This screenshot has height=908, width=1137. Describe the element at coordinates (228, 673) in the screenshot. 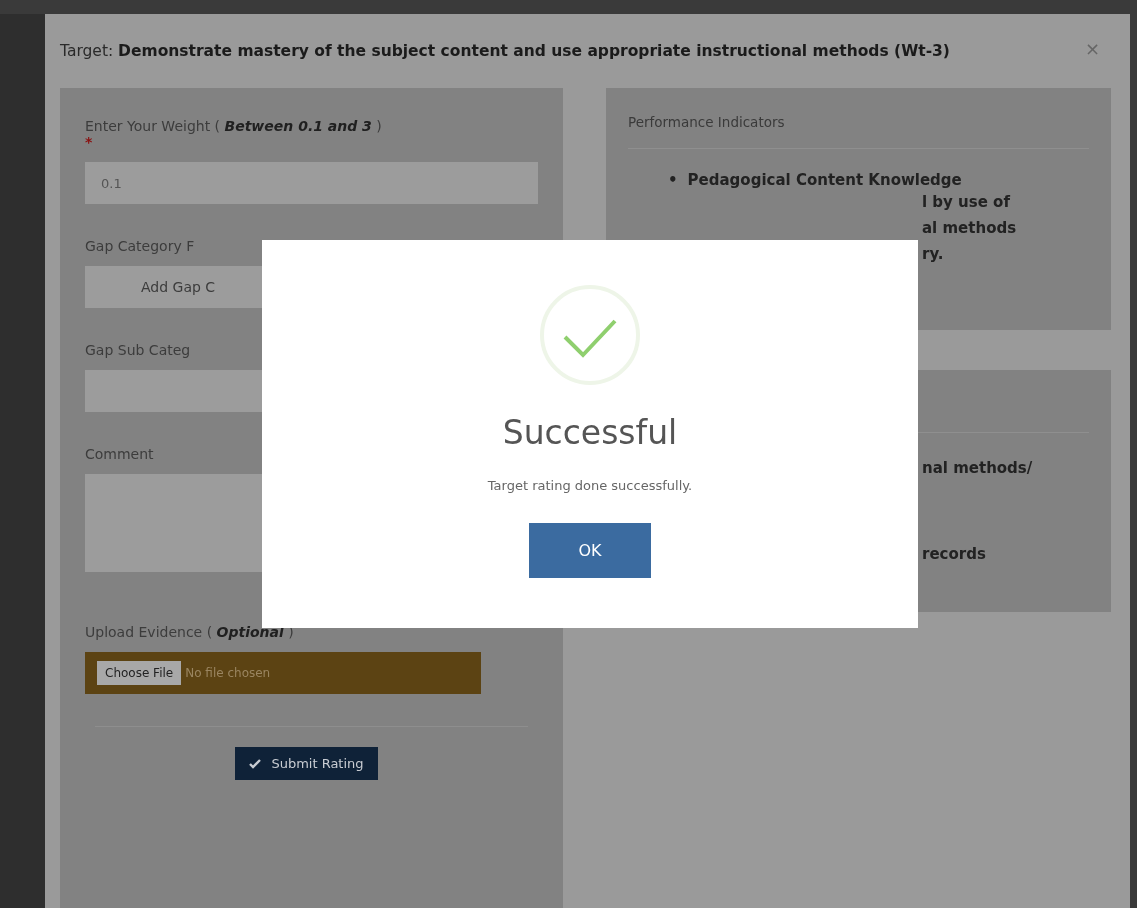

I see `file-status: No file chosen` at that location.